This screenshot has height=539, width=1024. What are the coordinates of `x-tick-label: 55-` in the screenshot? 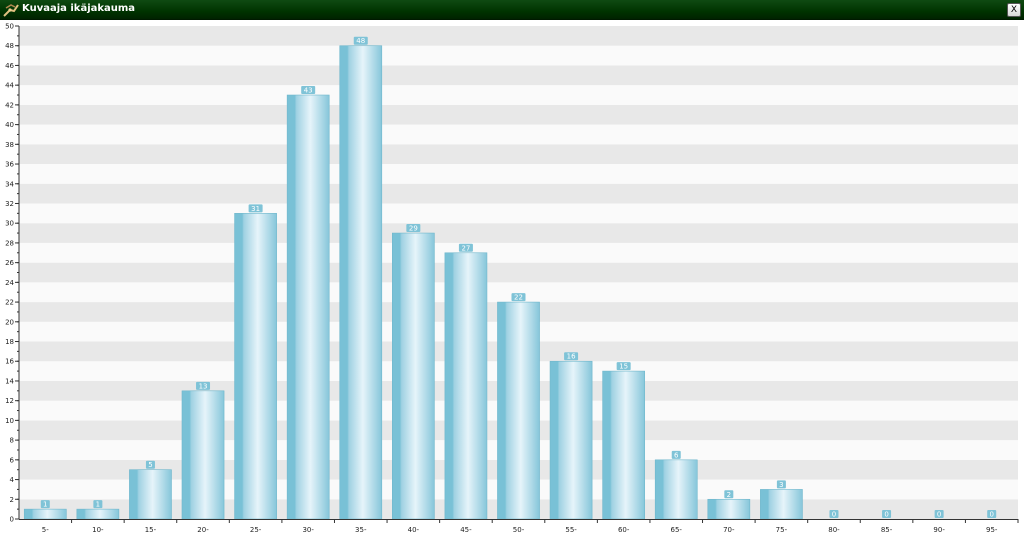 It's located at (571, 530).